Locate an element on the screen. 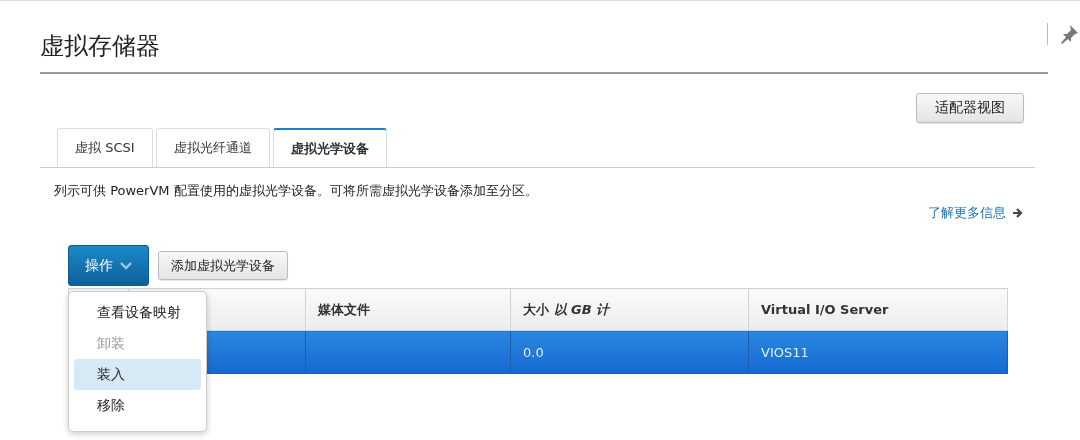  column-header: Virtual I/O Server is located at coordinates (878, 309).